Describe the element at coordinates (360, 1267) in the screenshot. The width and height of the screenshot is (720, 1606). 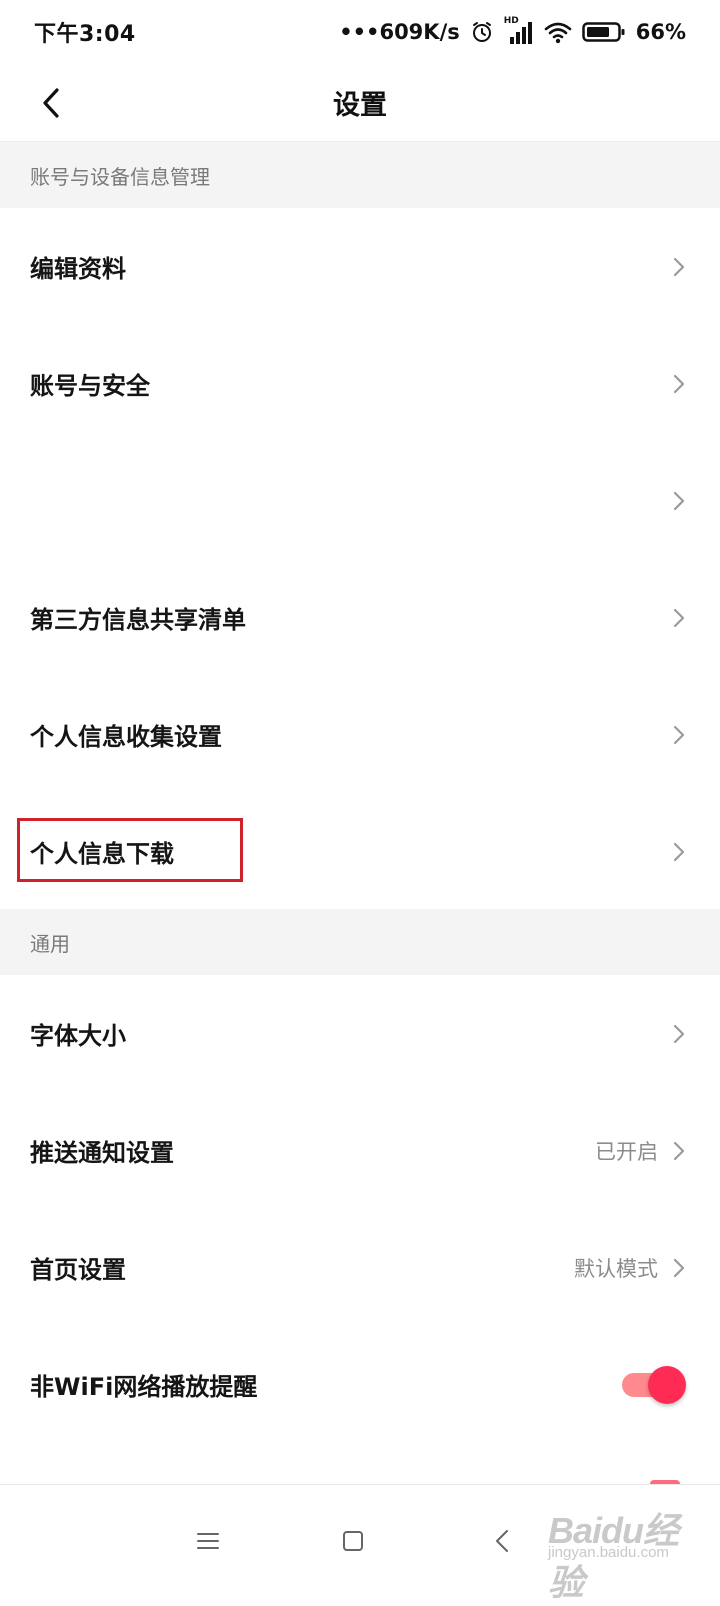
I see `row-home-settings: 首页设置 默认模式` at that location.